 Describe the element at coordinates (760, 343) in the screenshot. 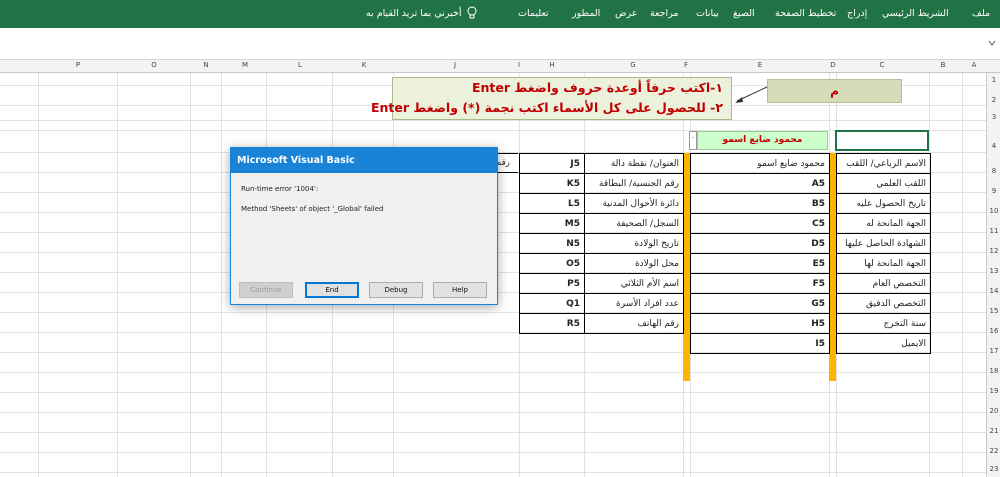

I see `value-cell: I5` at that location.